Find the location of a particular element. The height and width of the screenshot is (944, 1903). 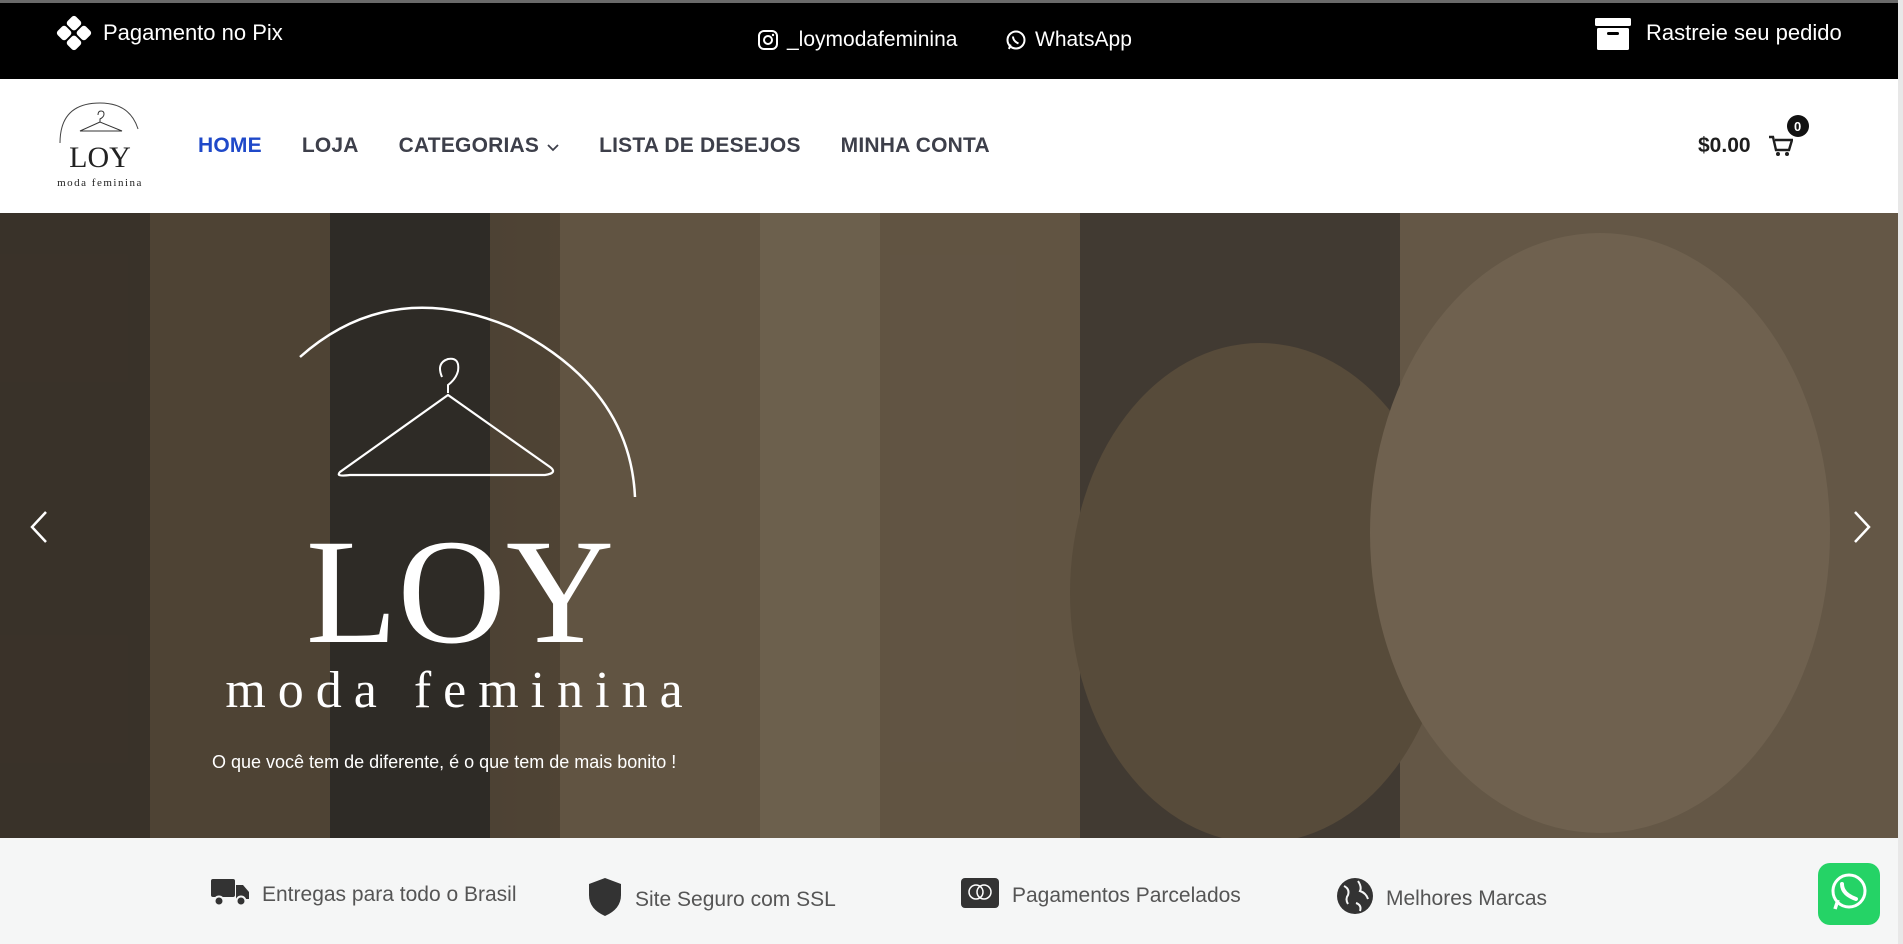

feature-shipping-label: Entregas para todo o Brasil is located at coordinates (389, 894).